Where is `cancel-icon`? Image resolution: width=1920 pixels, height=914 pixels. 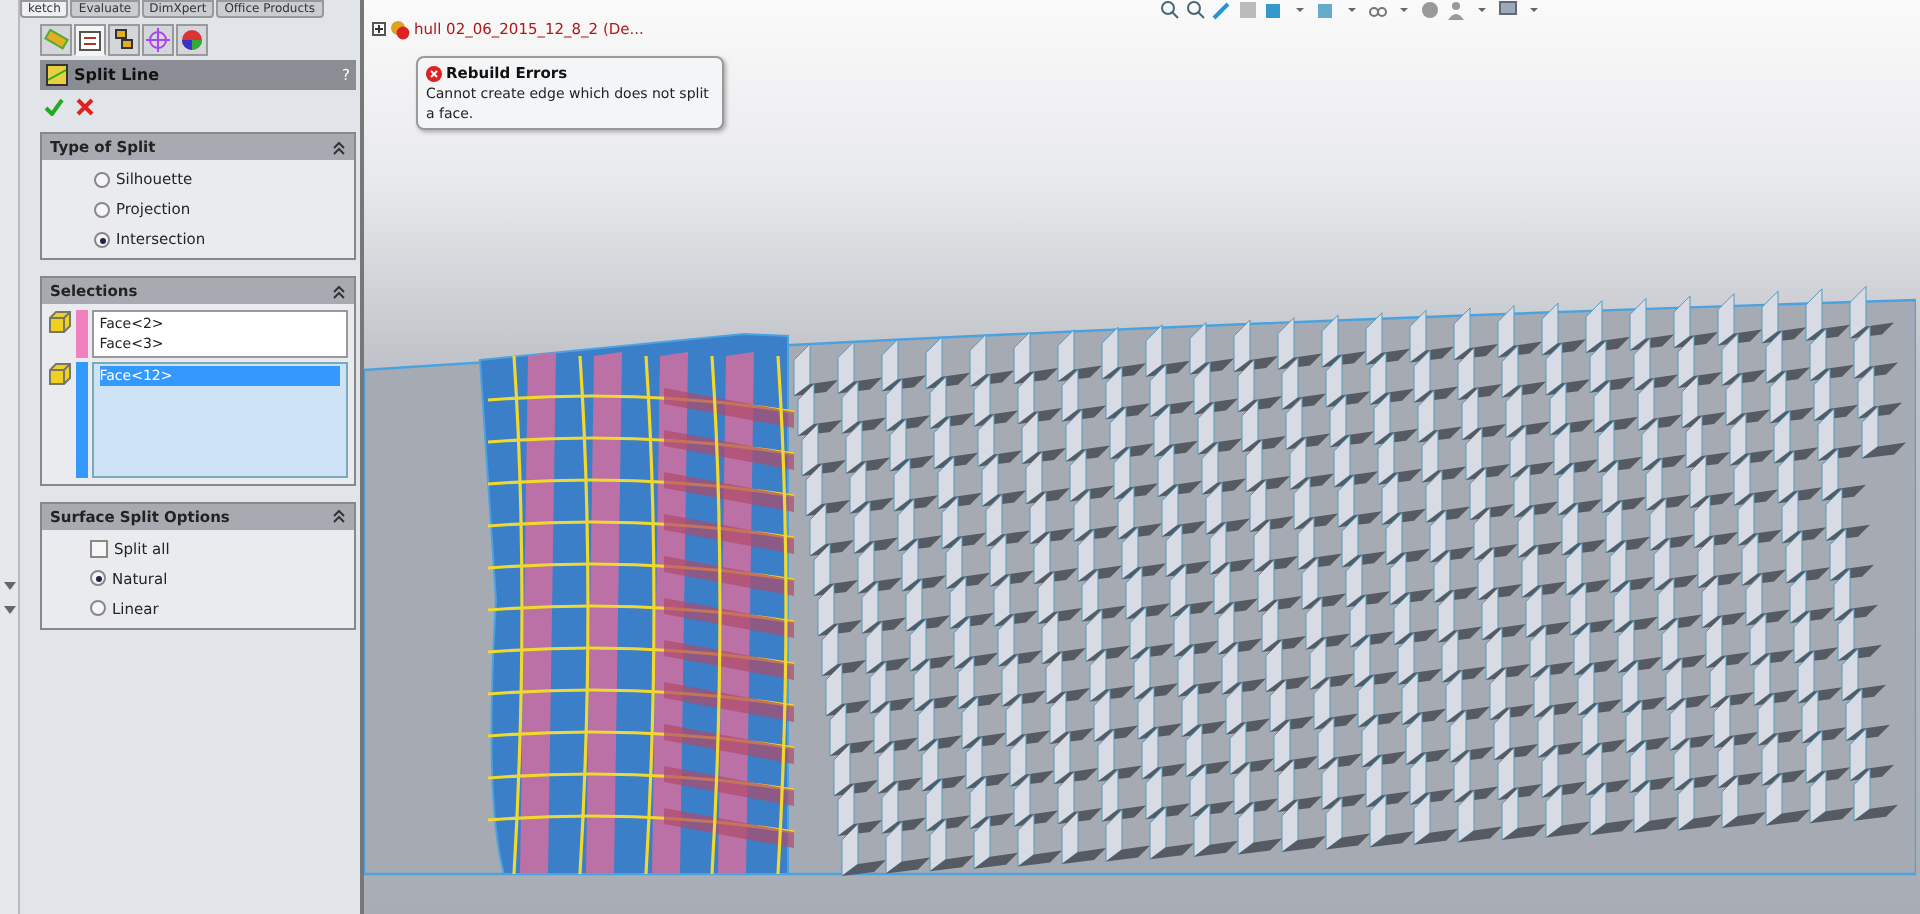 cancel-icon is located at coordinates (85, 107).